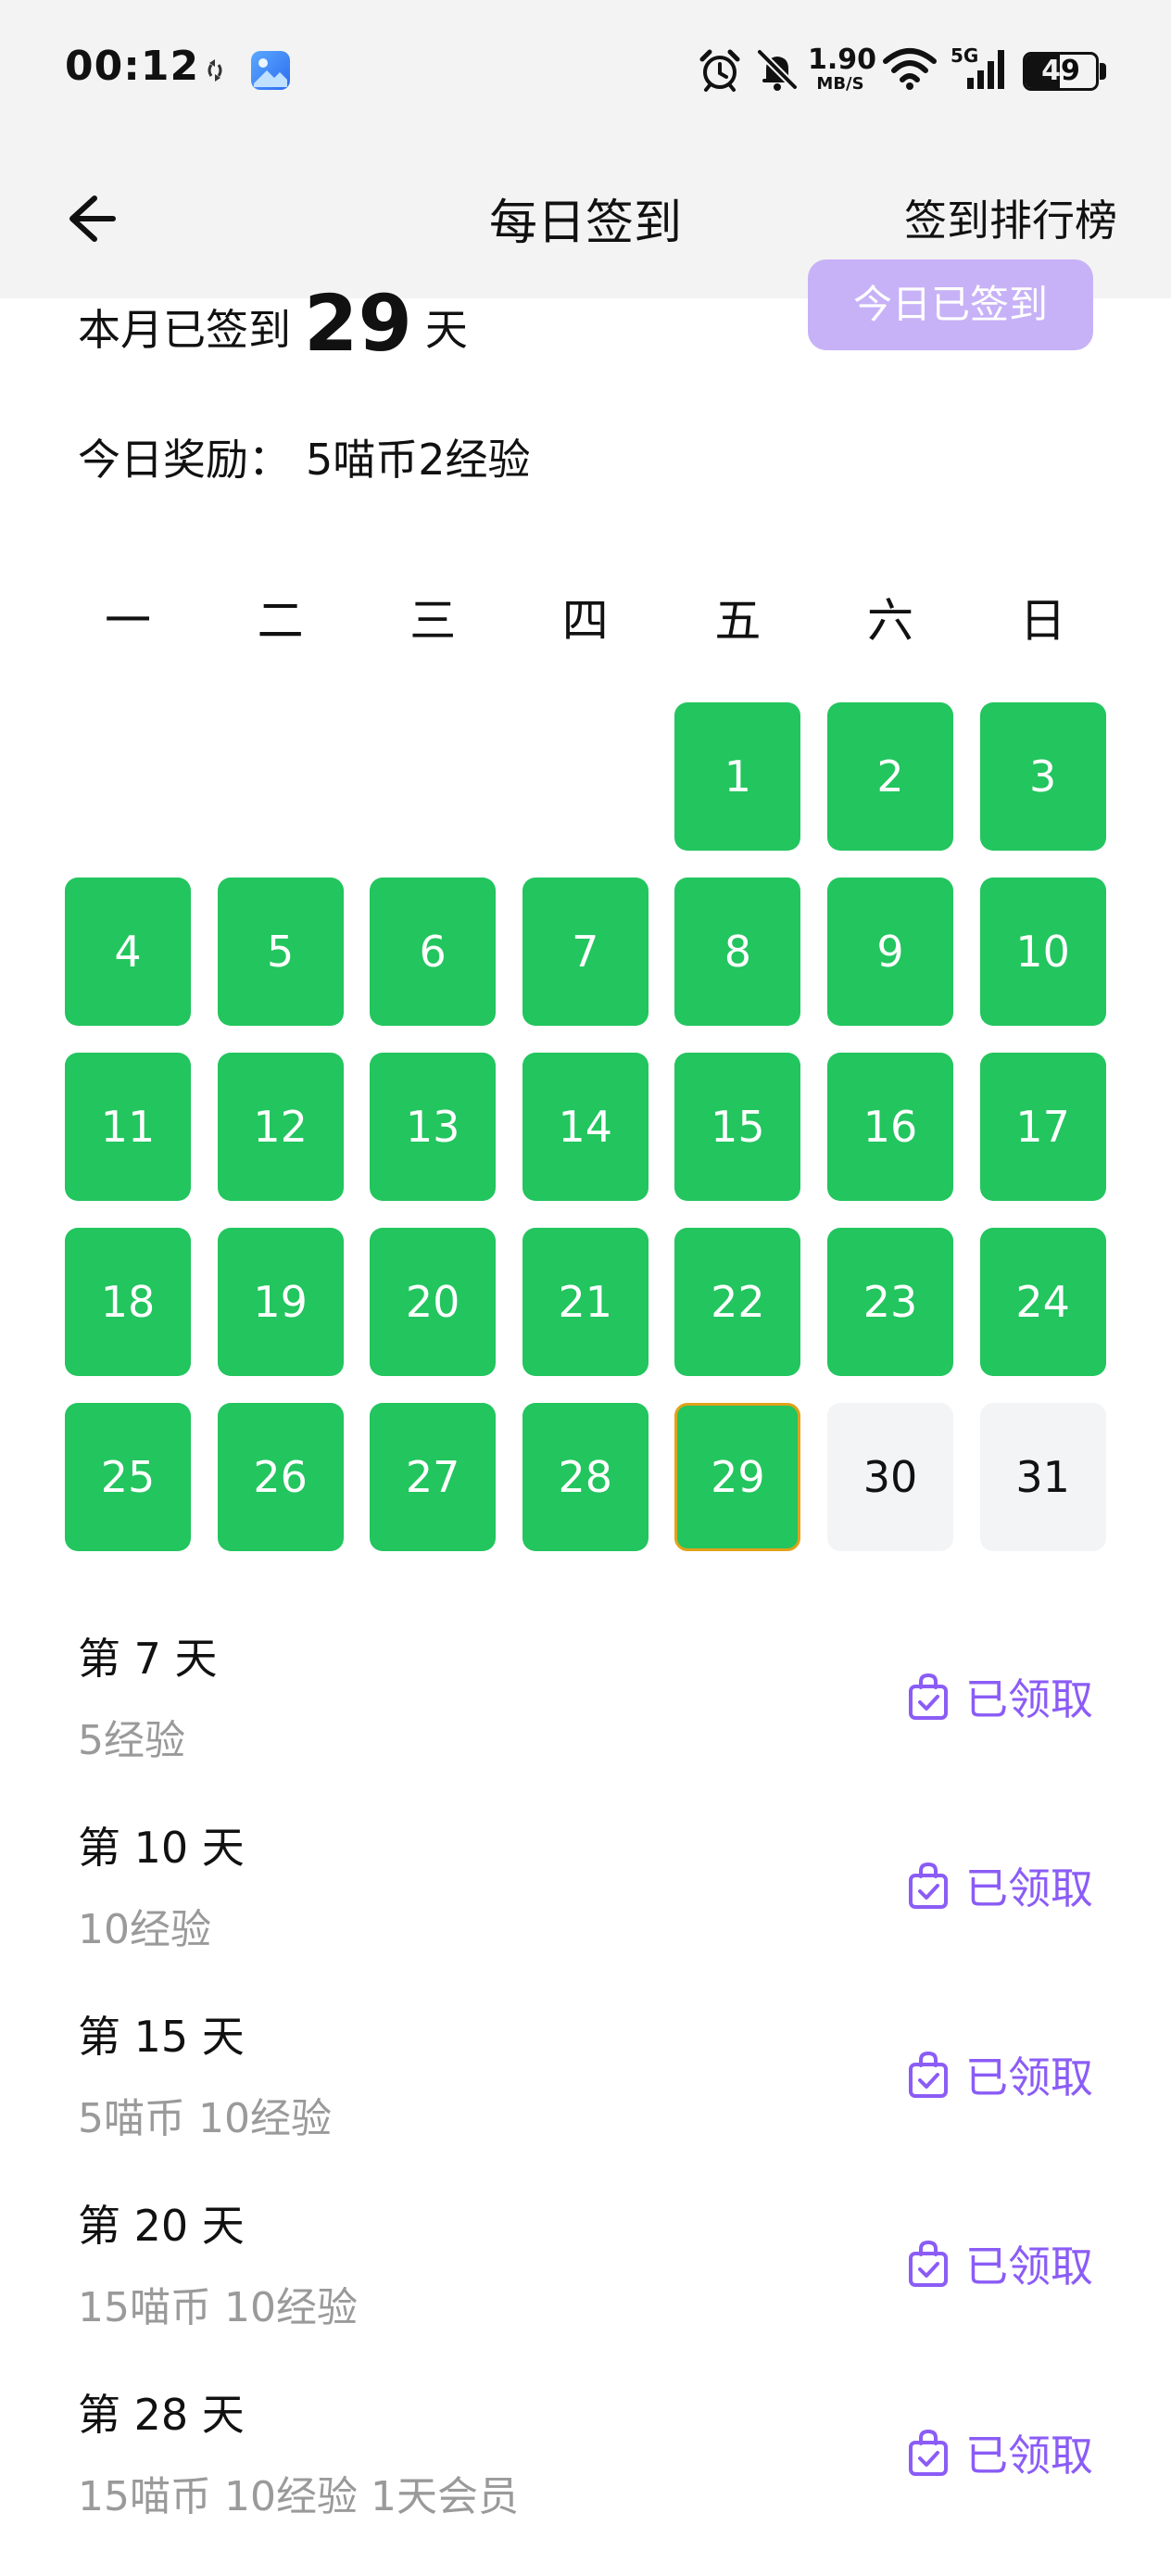  What do you see at coordinates (738, 1477) in the screenshot?
I see `calendar-day-today: 29` at bounding box center [738, 1477].